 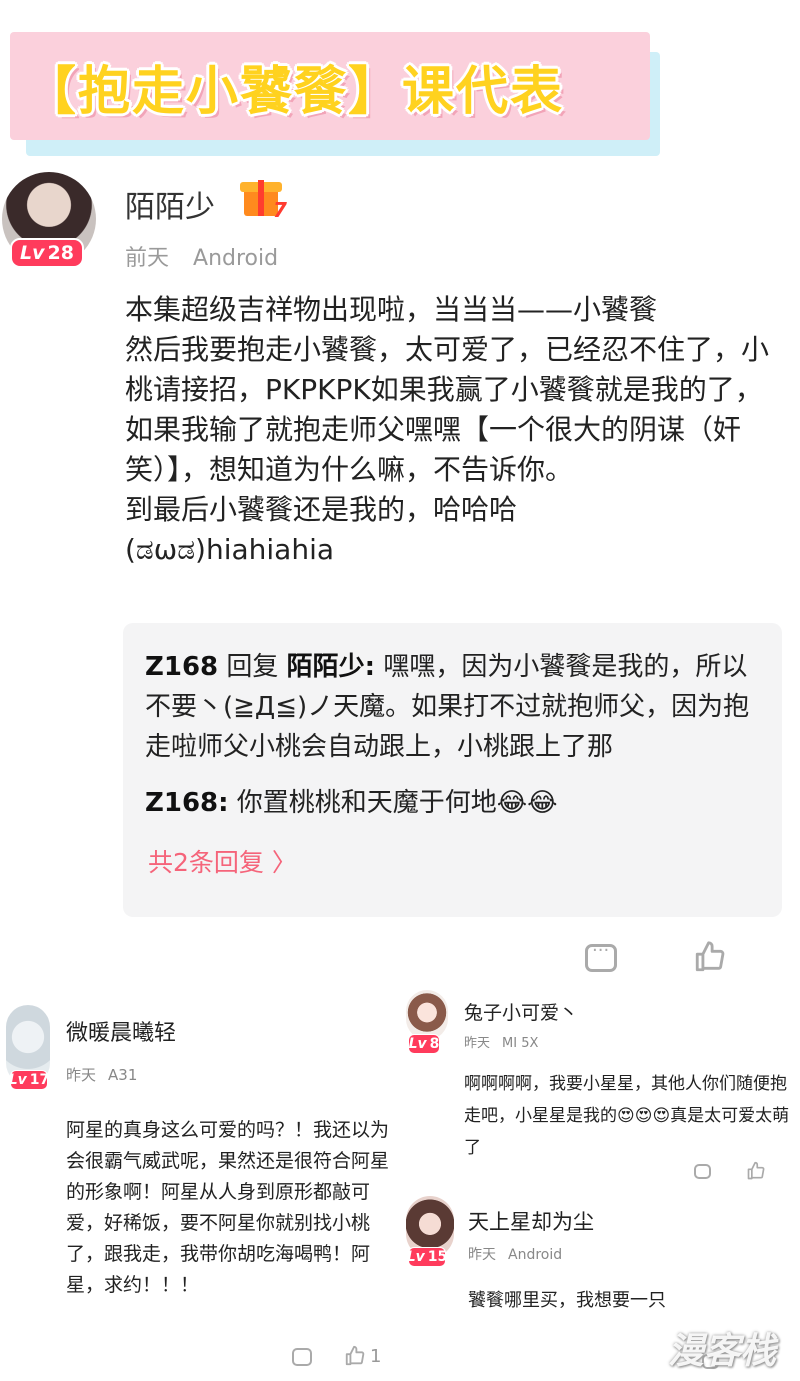 I want to click on reply-target: 陌陌少:, so click(x=331, y=667).